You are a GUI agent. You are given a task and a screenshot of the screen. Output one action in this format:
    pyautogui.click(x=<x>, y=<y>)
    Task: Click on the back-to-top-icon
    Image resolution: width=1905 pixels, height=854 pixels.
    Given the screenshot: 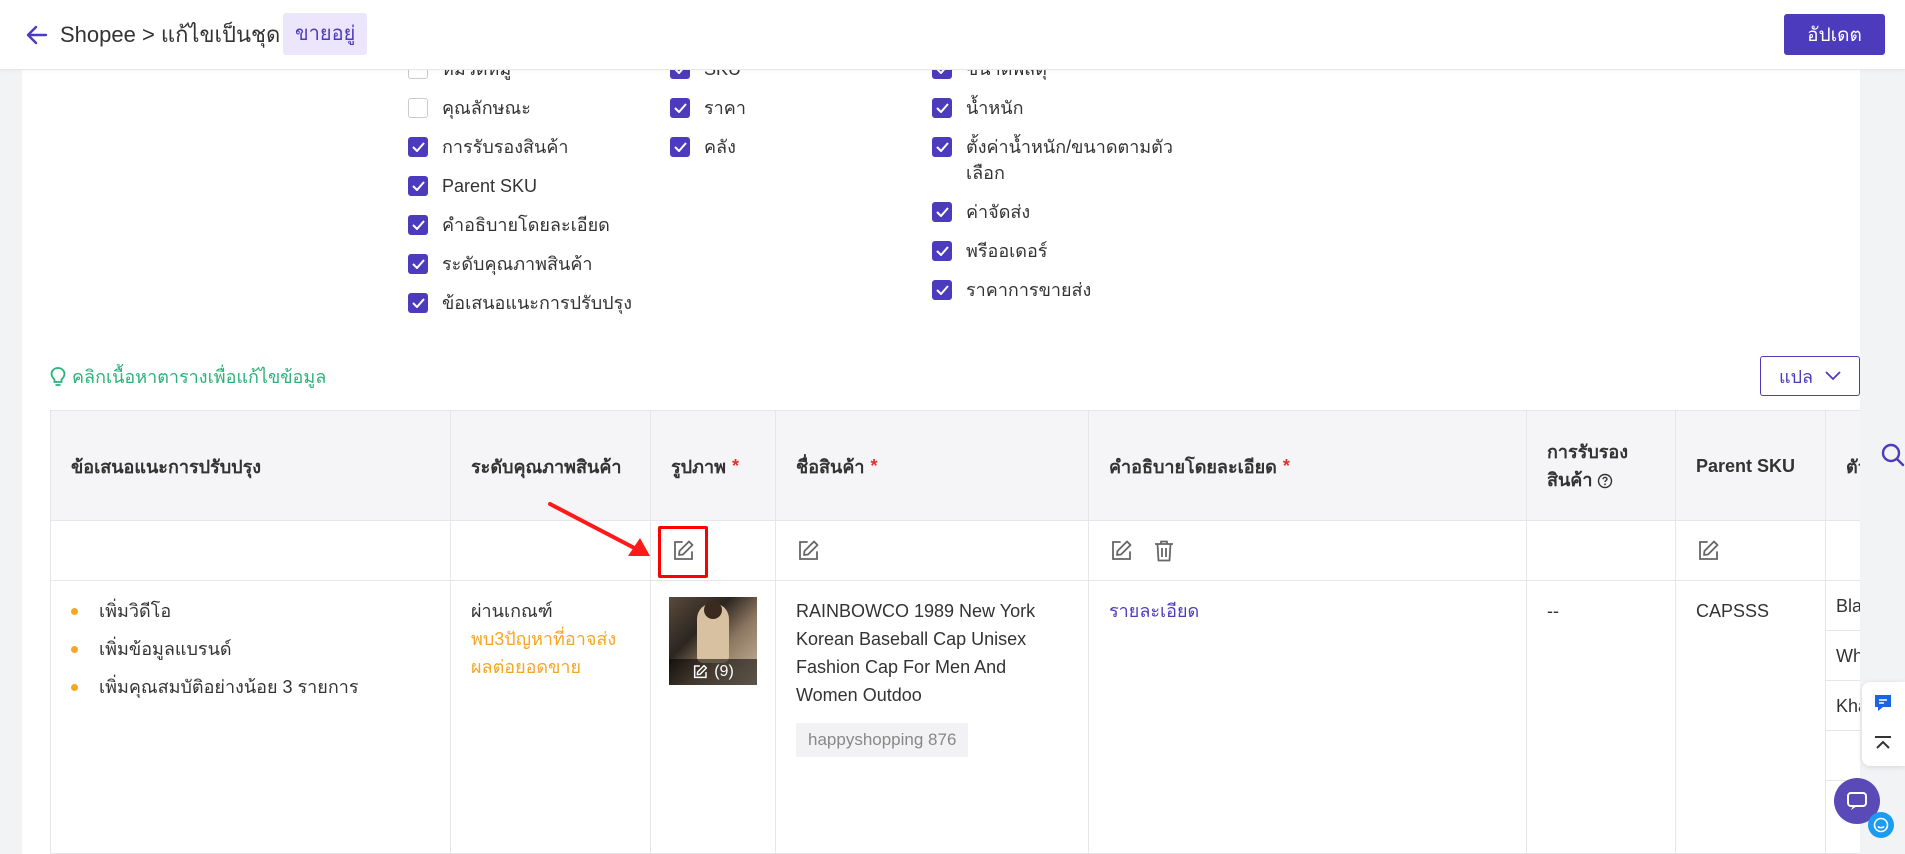 What is the action you would take?
    pyautogui.click(x=1883, y=745)
    